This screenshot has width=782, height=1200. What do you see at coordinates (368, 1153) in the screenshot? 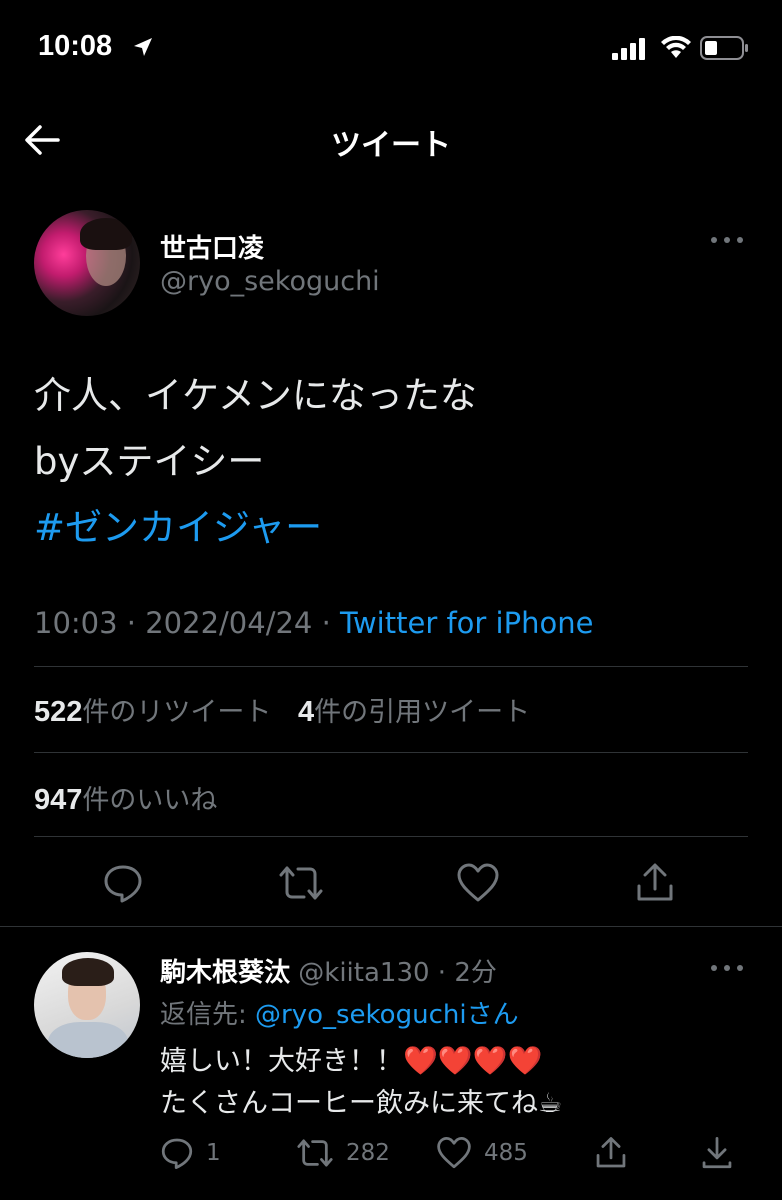
I see `reply-retweet-count: 282` at bounding box center [368, 1153].